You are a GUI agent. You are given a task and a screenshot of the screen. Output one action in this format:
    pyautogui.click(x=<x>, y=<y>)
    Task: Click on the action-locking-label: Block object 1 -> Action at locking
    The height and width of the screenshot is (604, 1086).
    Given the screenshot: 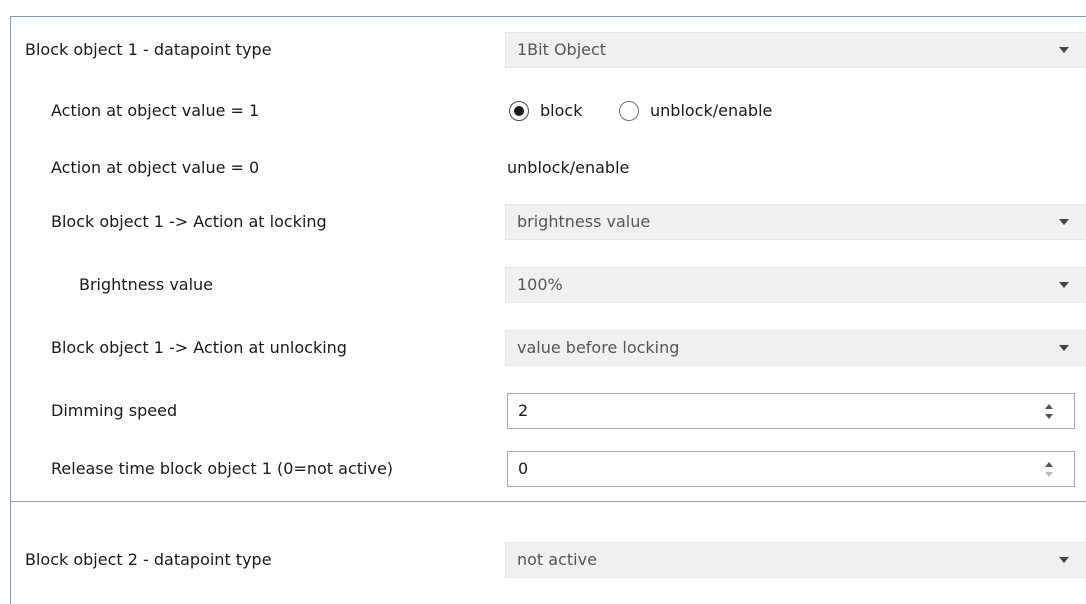 What is the action you would take?
    pyautogui.click(x=189, y=221)
    